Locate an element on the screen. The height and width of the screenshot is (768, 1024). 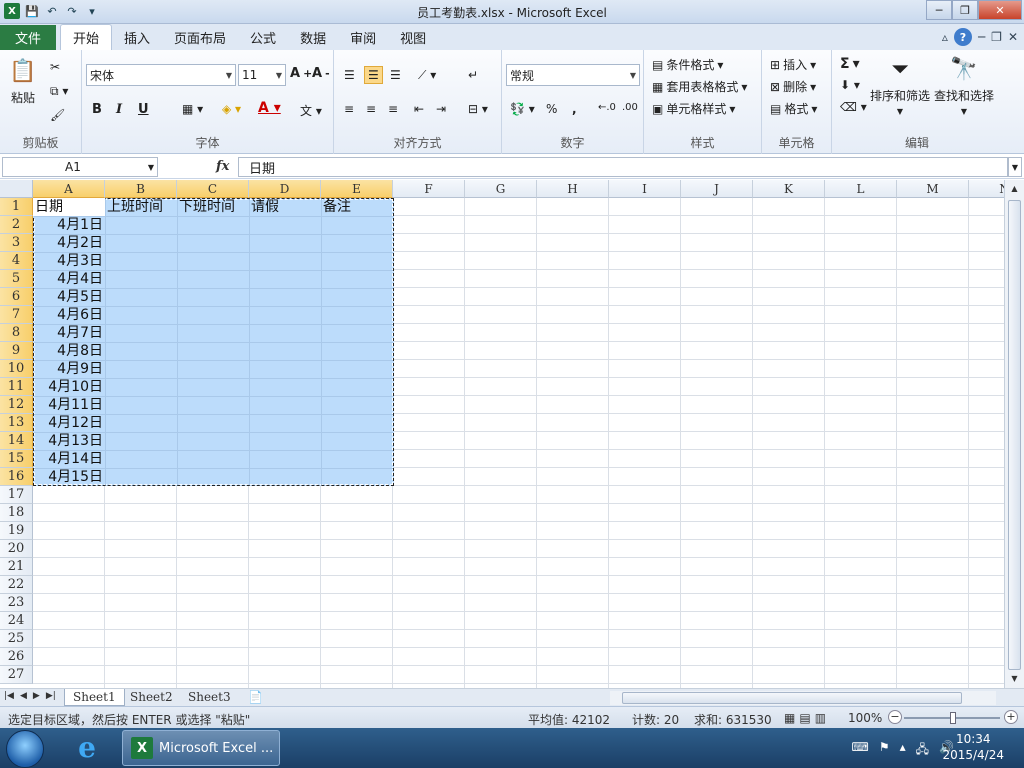
sheet-tab-sheet3: Sheet3 is located at coordinates (209, 697).